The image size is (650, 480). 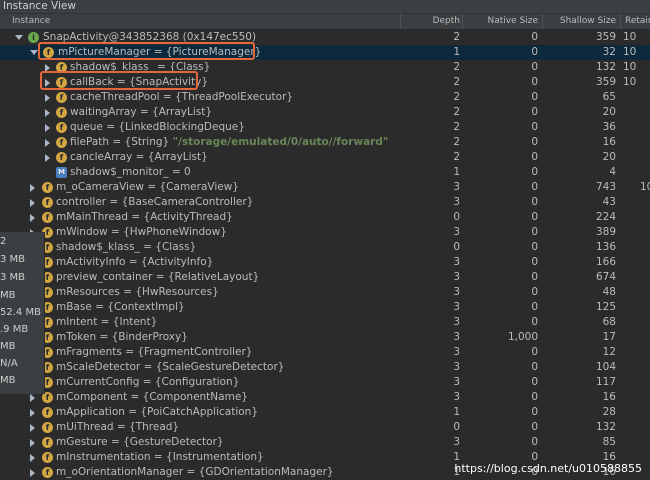 I want to click on row-label: mMainThread = {ActivityThread}, so click(x=144, y=217).